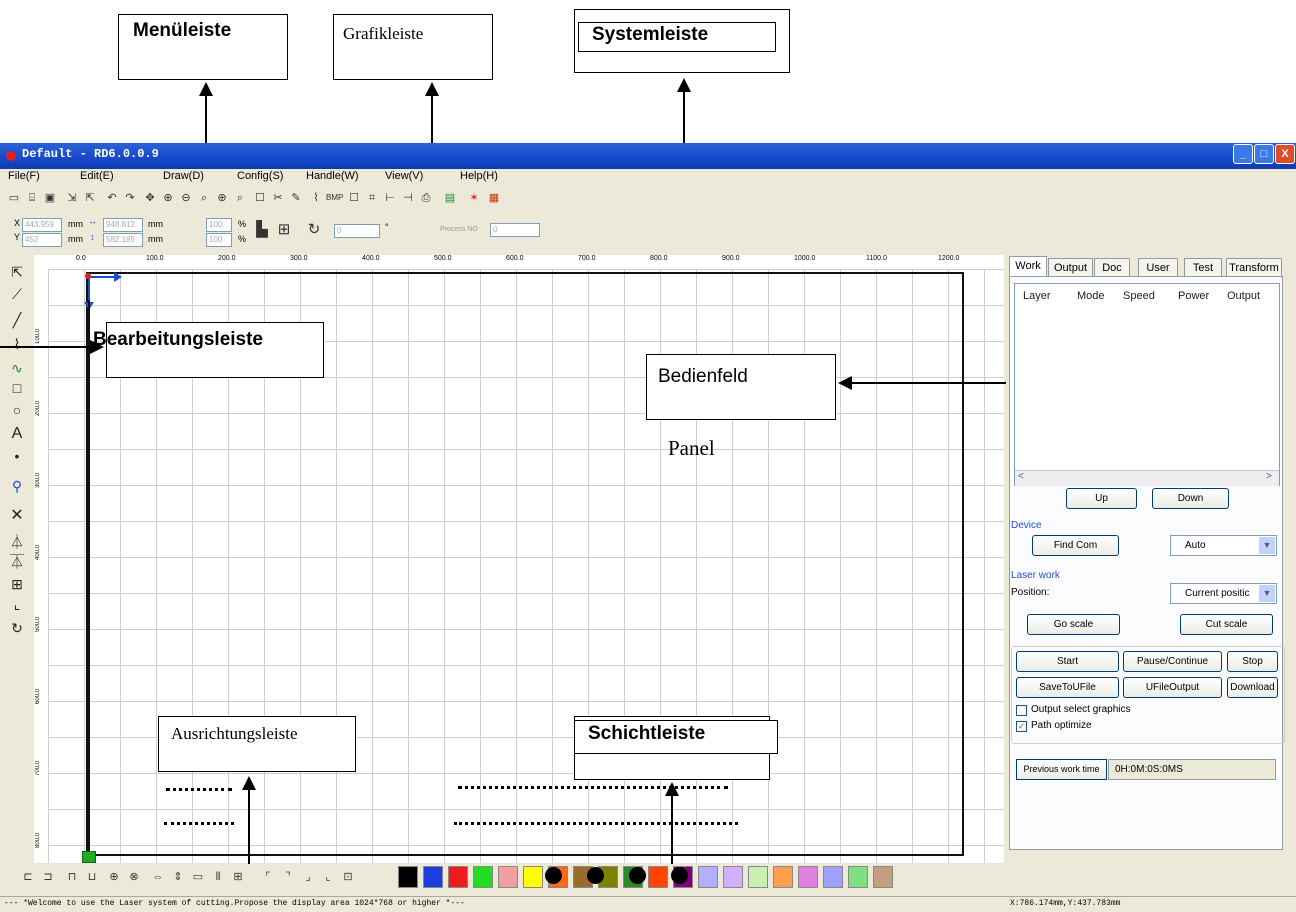  I want to click on menu-help: Help(H), so click(479, 176).